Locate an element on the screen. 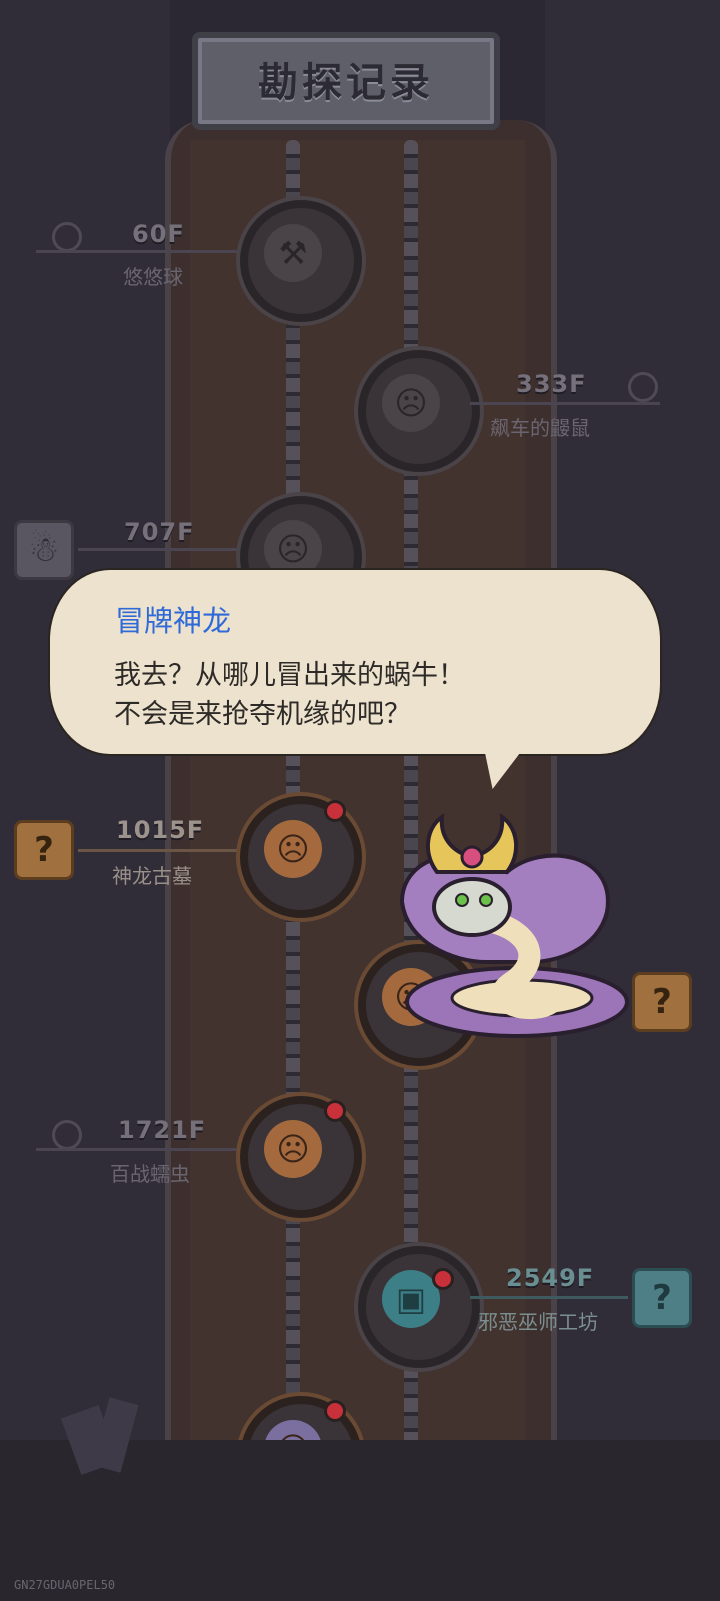 Image resolution: width=720 pixels, height=1601 pixels. floor-number: 60F is located at coordinates (158, 234).